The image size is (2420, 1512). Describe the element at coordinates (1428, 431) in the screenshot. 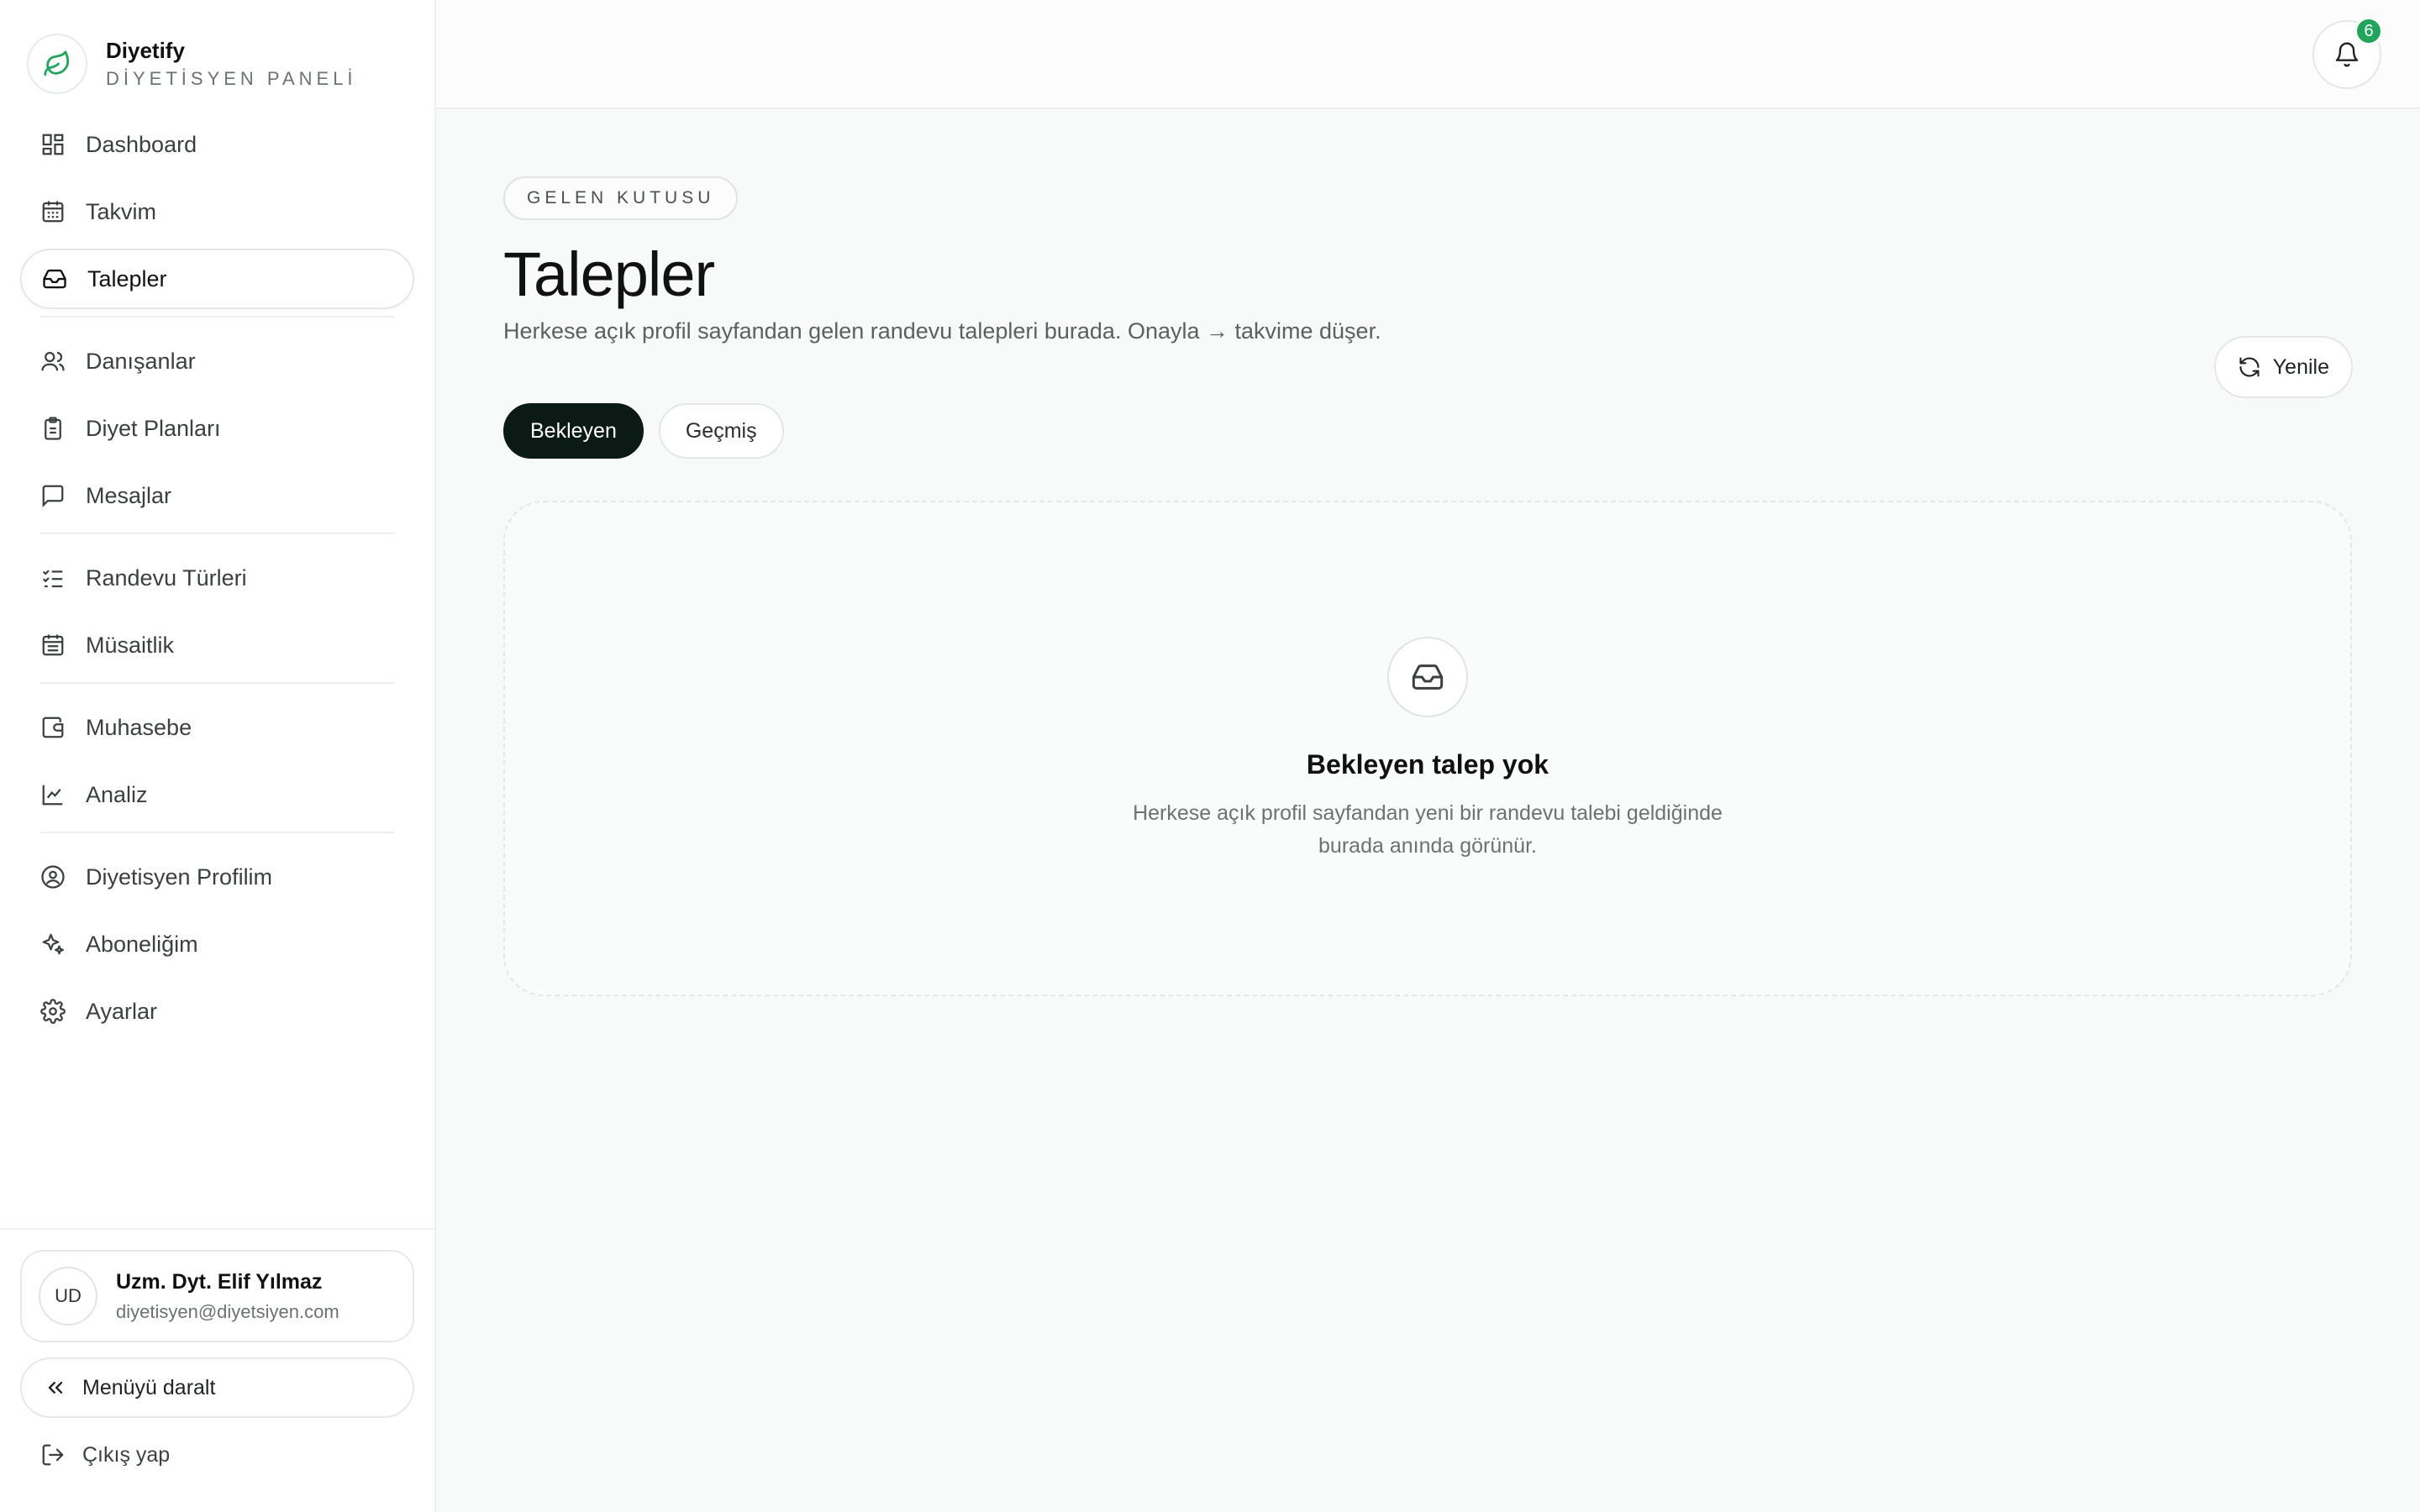

I see `tab-bar: Bekleyen Geçmiş` at that location.